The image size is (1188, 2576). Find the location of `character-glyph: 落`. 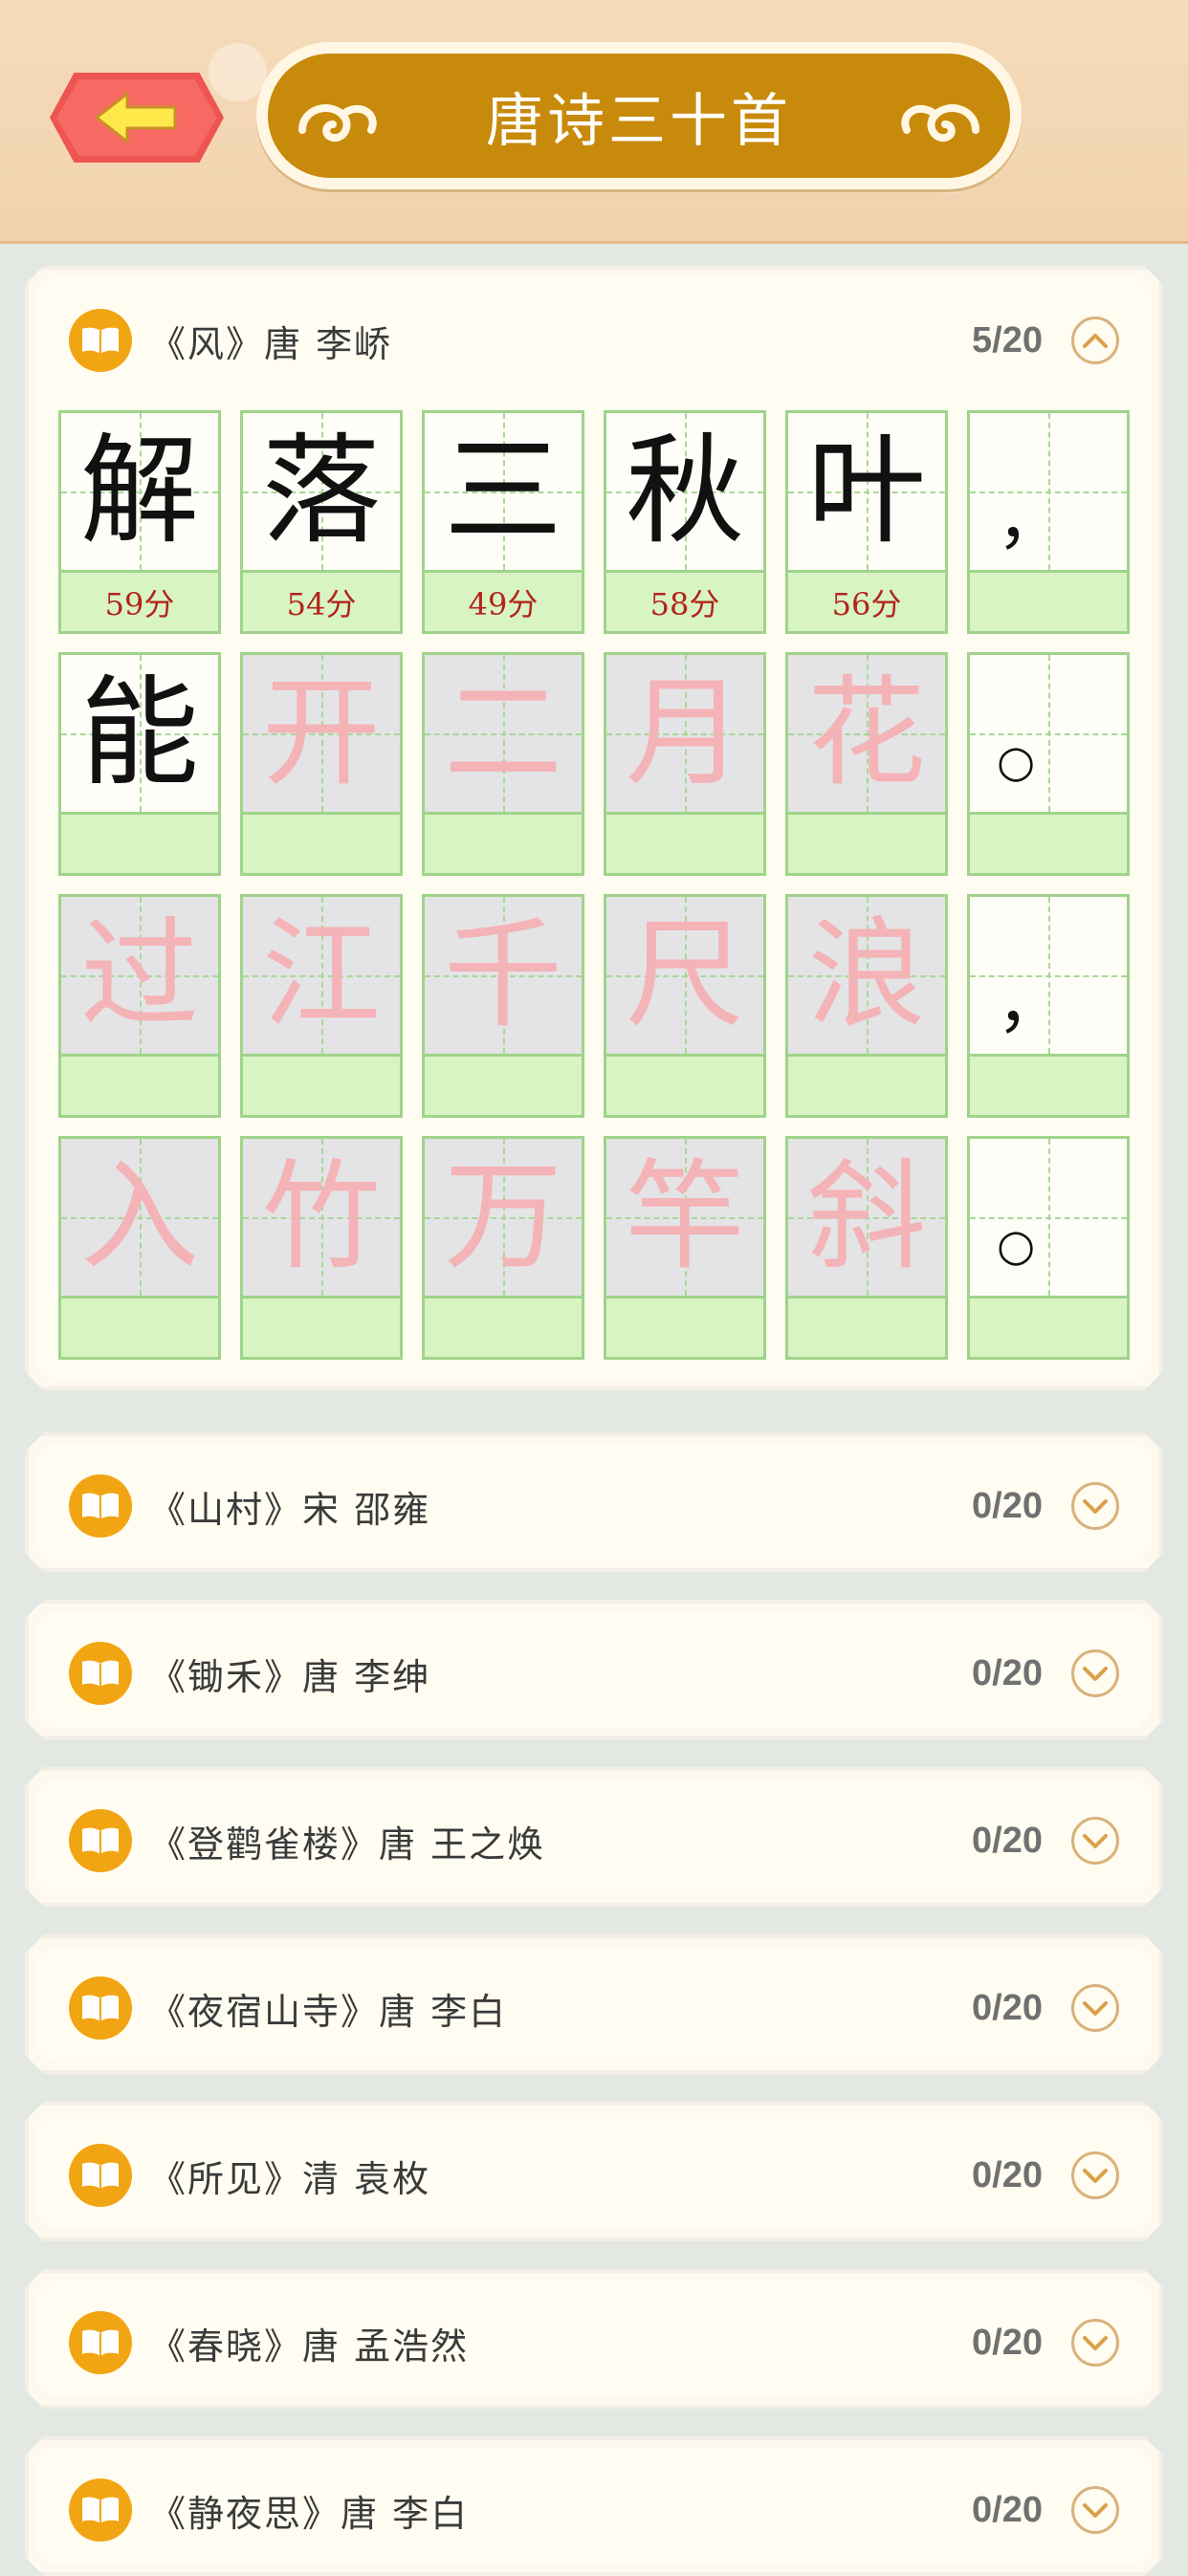

character-glyph: 落 is located at coordinates (321, 491).